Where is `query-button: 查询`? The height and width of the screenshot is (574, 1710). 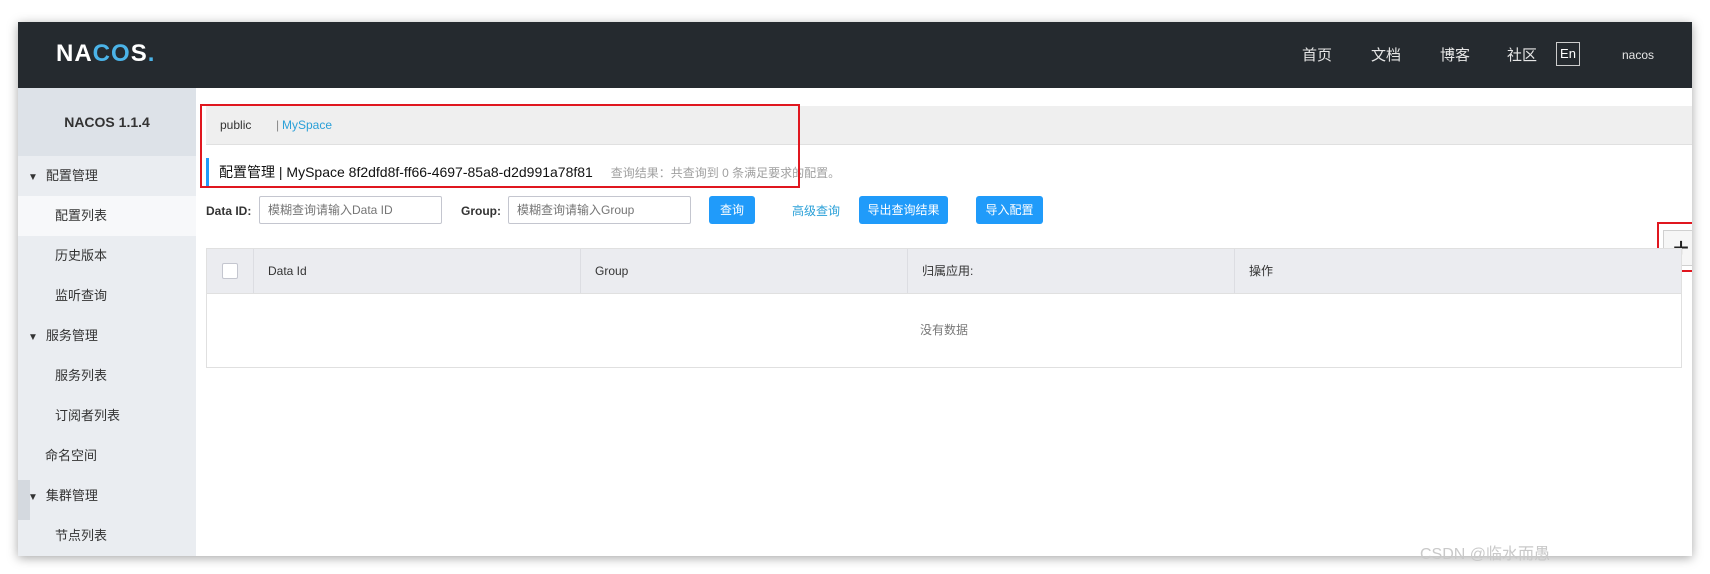 query-button: 查询 is located at coordinates (732, 210).